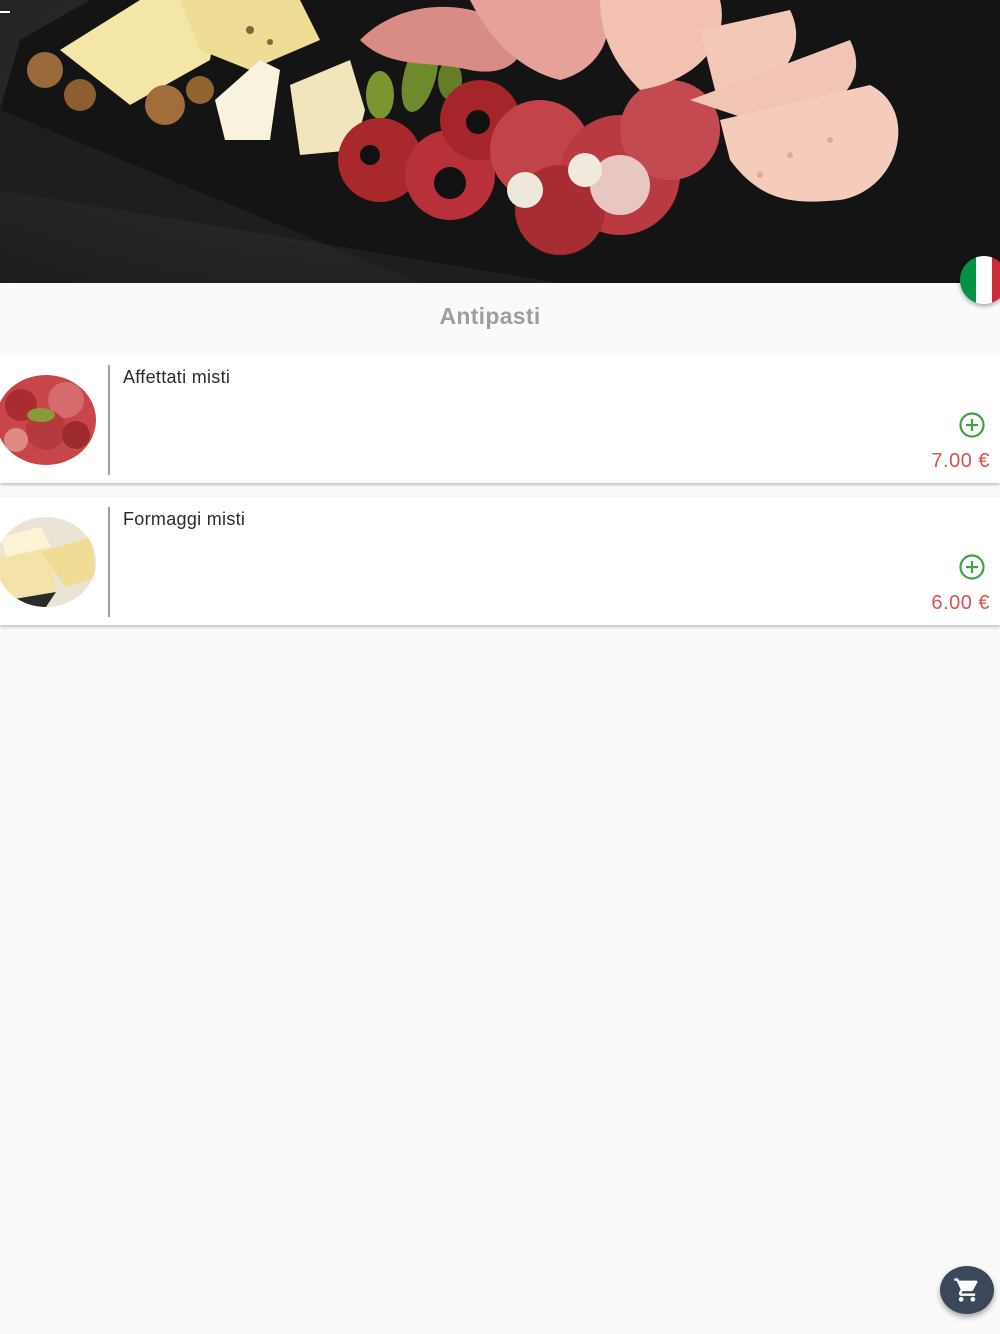  I want to click on flag-white-stripe, so click(984, 280).